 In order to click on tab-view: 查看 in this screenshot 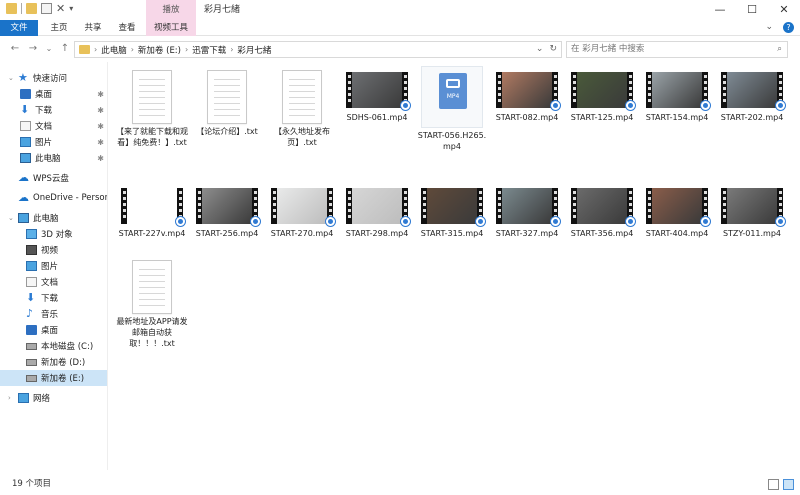, I will do `click(127, 28)`.